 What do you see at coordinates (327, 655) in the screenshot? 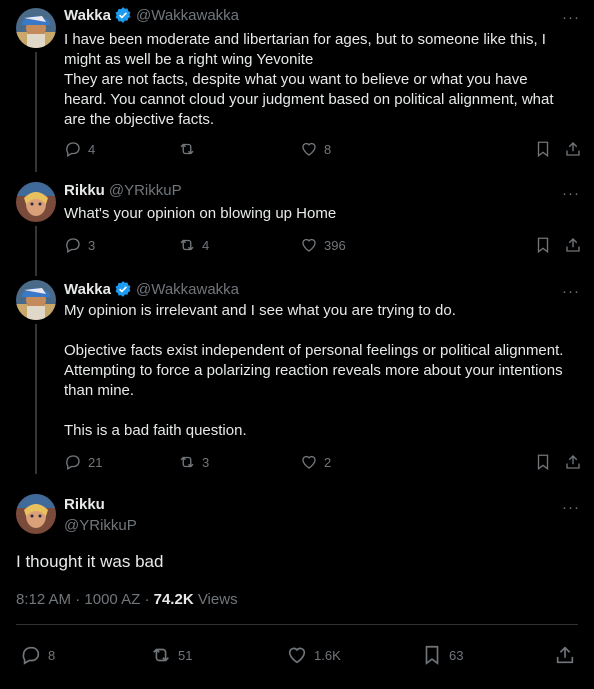
I see `like-count: 1.6K` at bounding box center [327, 655].